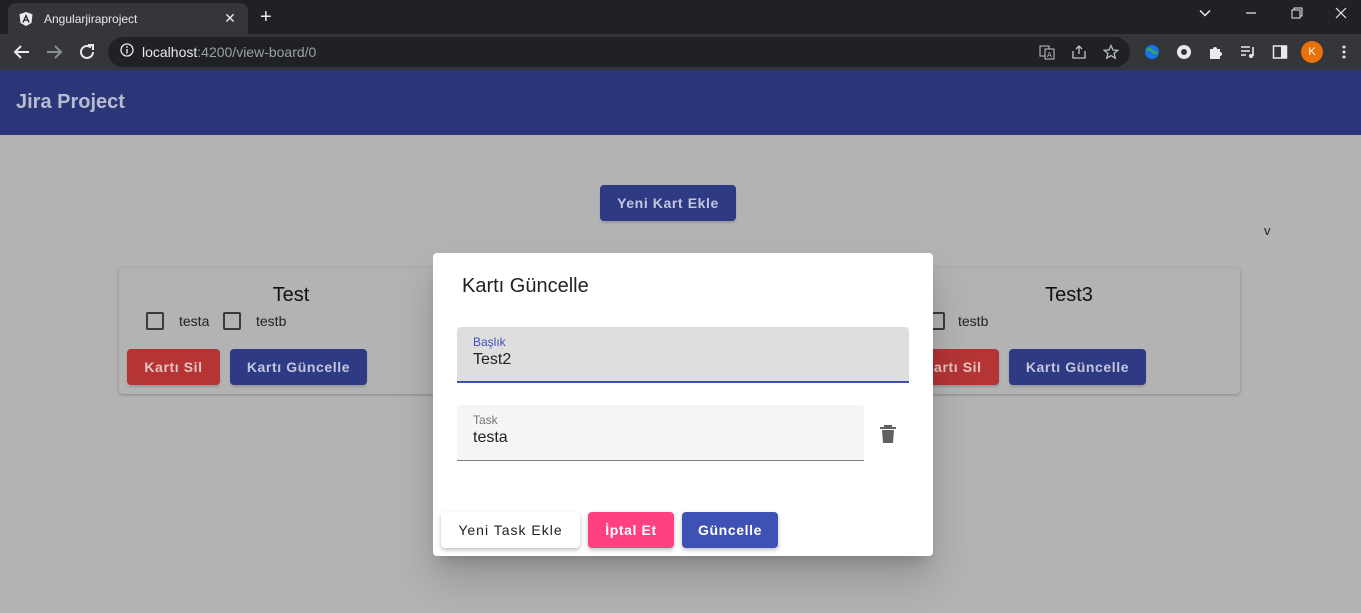 The image size is (1361, 613). Describe the element at coordinates (1267, 230) in the screenshot. I see `stray-text: v` at that location.